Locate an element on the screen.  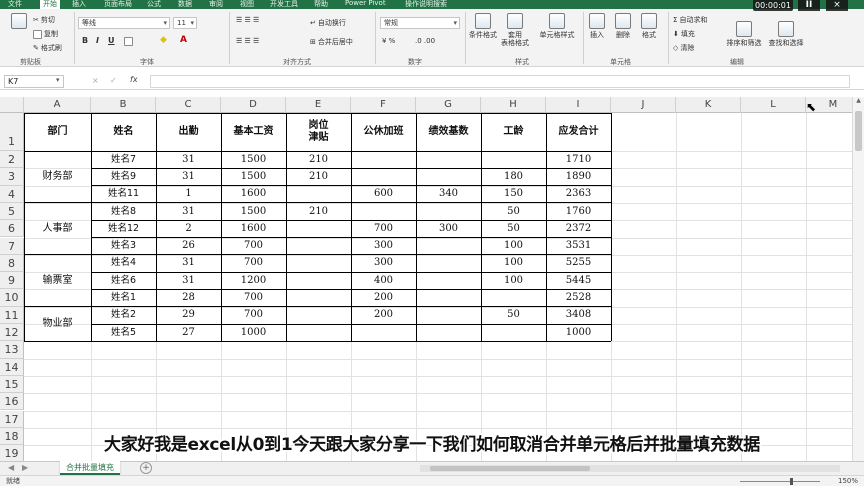
clear-button: ◇ 清除 is located at coordinates (683, 48).